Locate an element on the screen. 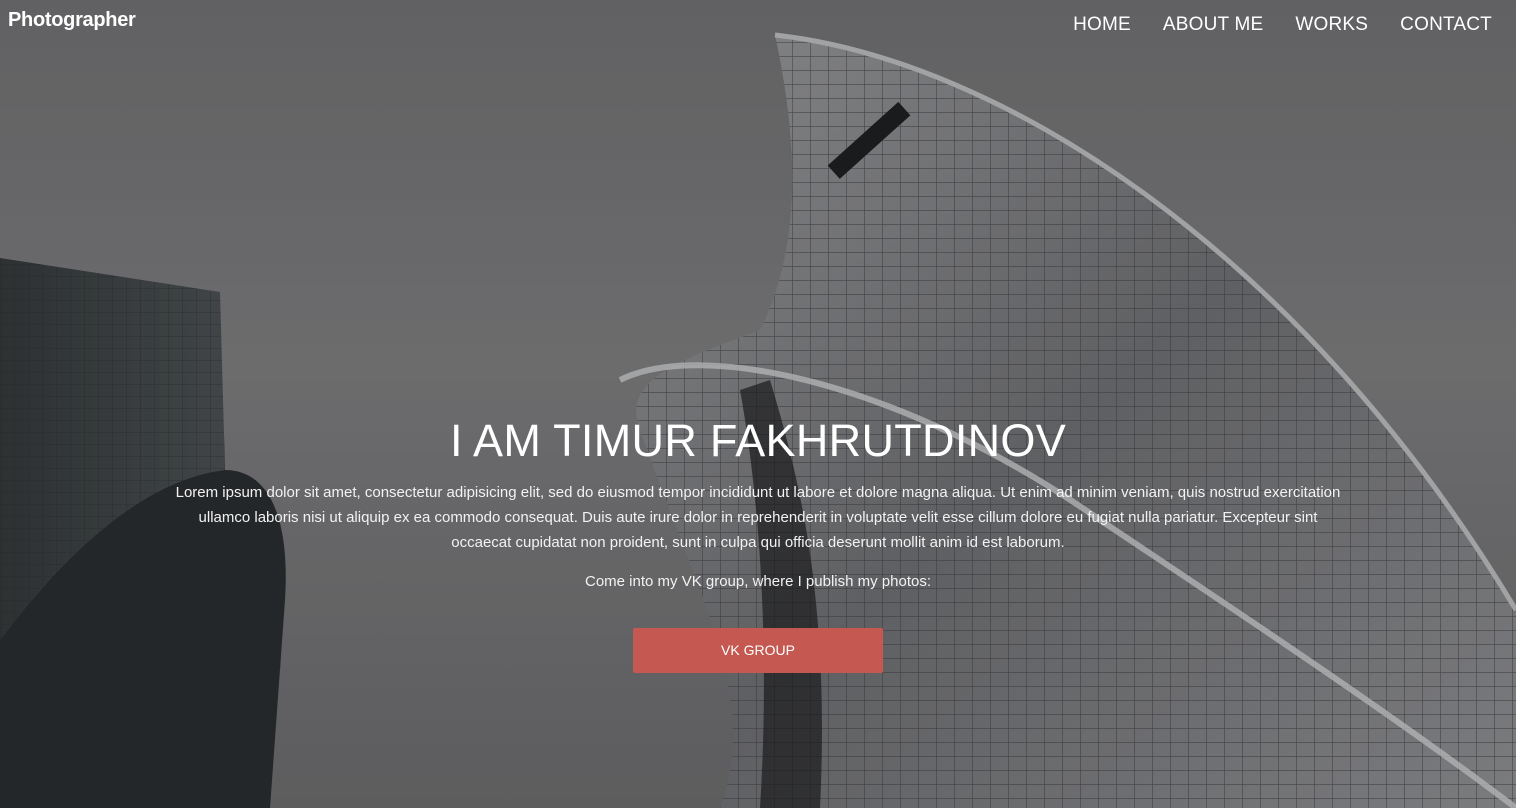 This screenshot has width=1516, height=808. hero-title: I AM TIMUR FAKHRUTDINOV is located at coordinates (758, 440).